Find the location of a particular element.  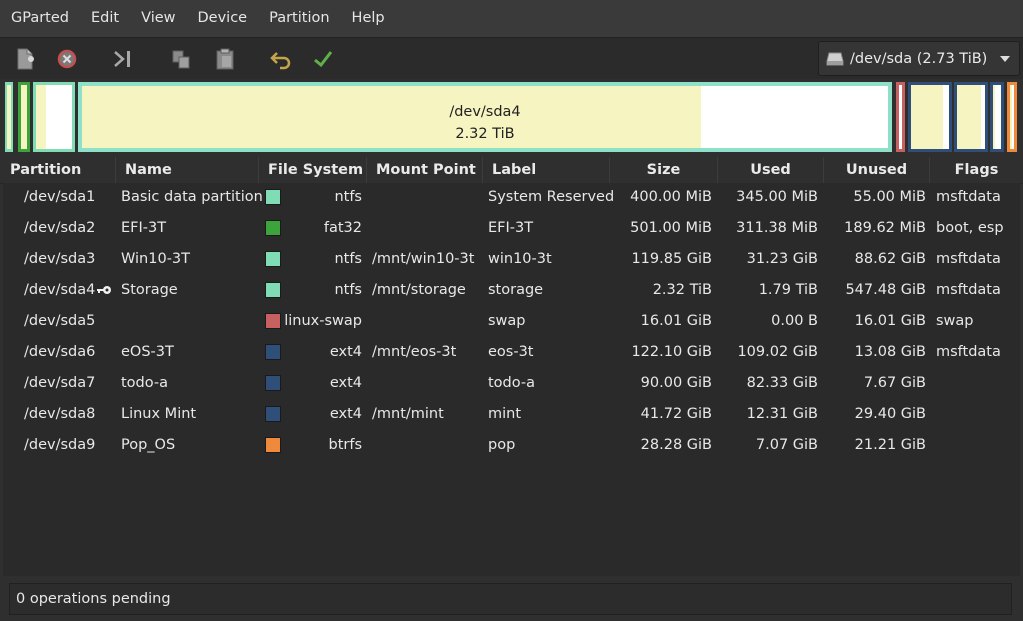

cell-used: 1.79 TiB is located at coordinates (788, 290).